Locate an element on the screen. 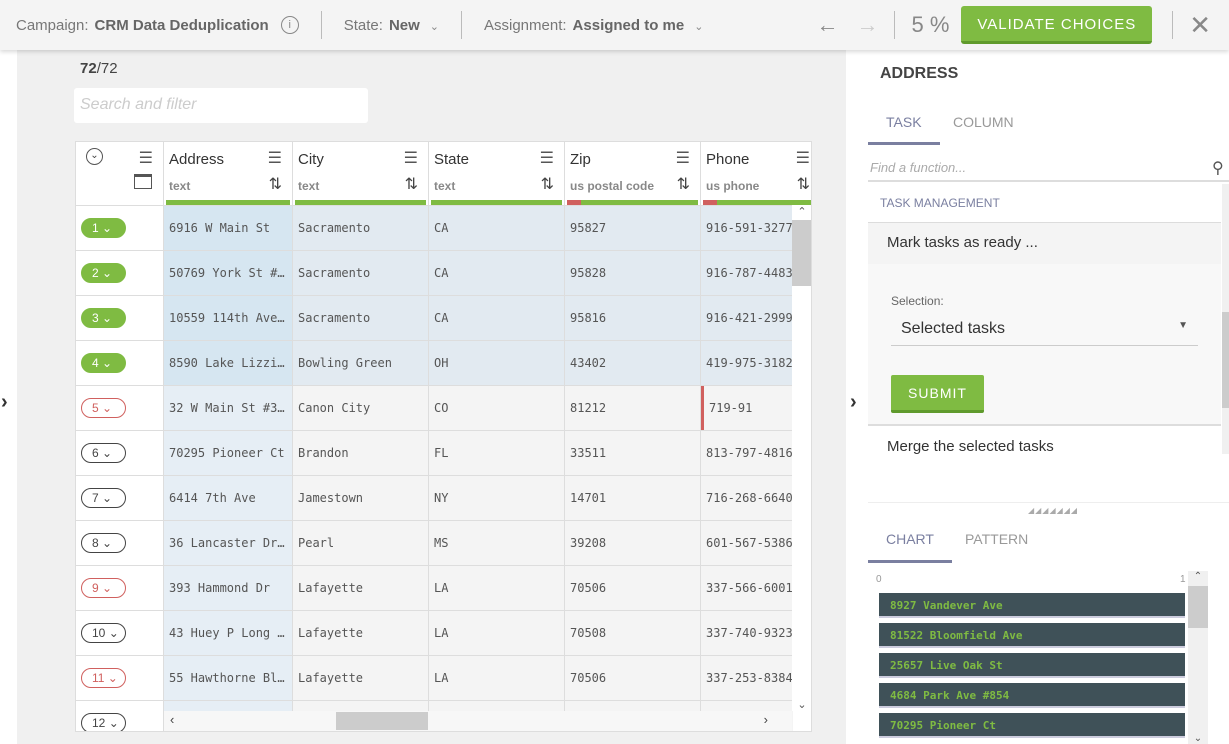 Image resolution: width=1229 pixels, height=744 pixels. row-badge: 1 ⌄ is located at coordinates (103, 228).